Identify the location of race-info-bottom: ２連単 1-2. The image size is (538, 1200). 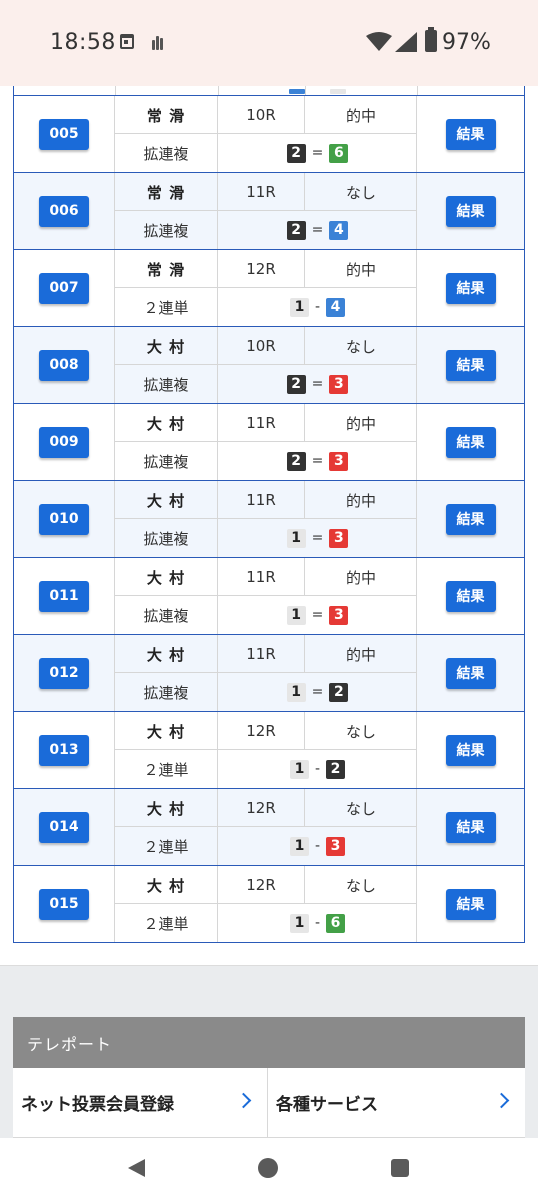
(266, 769).